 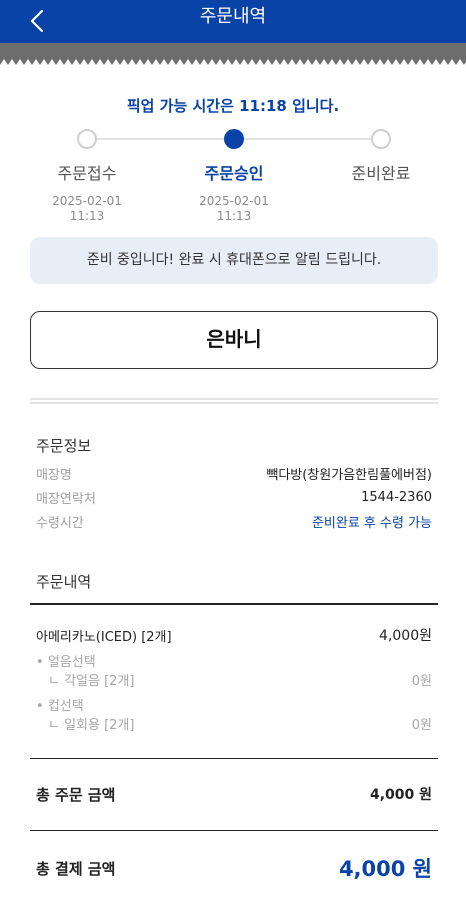 What do you see at coordinates (234, 704) in the screenshot?
I see `option-group-cup: • 컵선택` at bounding box center [234, 704].